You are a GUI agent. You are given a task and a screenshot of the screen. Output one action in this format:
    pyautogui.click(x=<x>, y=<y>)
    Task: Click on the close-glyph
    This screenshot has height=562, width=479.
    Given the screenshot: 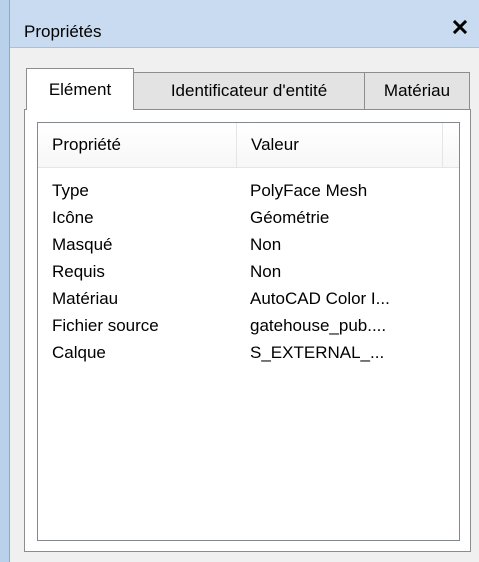 What is the action you would take?
    pyautogui.click(x=460, y=27)
    